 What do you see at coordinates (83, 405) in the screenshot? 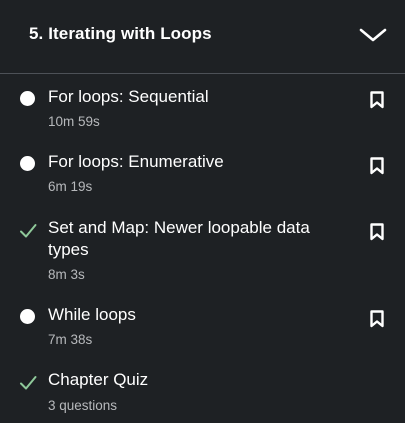
I see `item-question-count: 3 questions` at bounding box center [83, 405].